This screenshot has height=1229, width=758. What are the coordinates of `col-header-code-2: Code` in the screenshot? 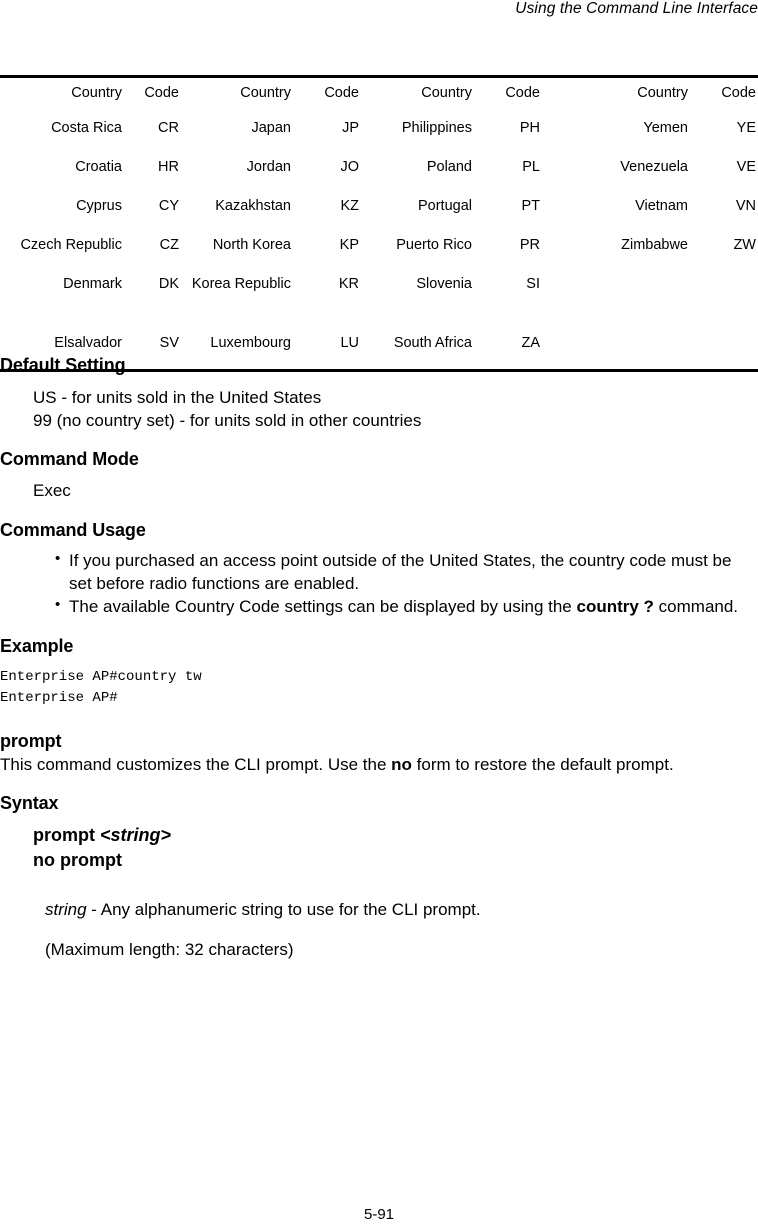 It's located at (341, 93).